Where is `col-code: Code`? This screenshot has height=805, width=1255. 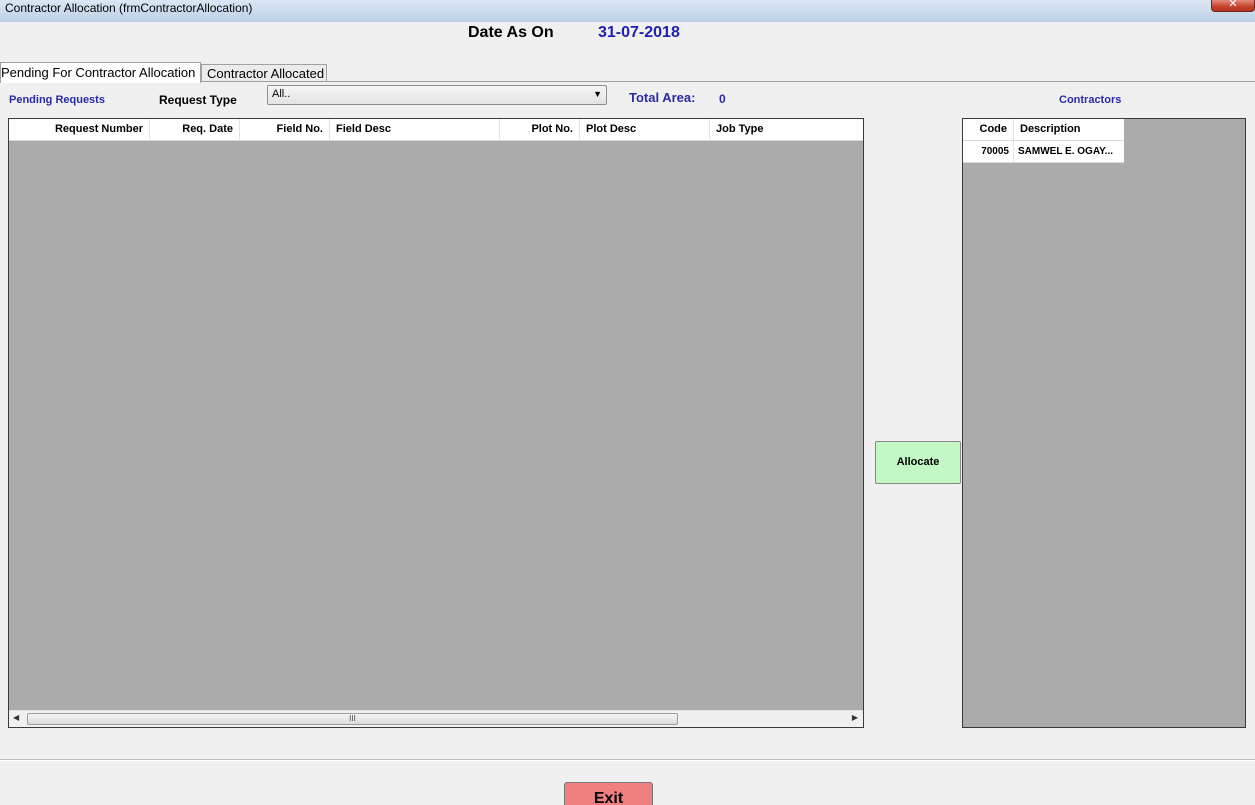
col-code: Code is located at coordinates (988, 130).